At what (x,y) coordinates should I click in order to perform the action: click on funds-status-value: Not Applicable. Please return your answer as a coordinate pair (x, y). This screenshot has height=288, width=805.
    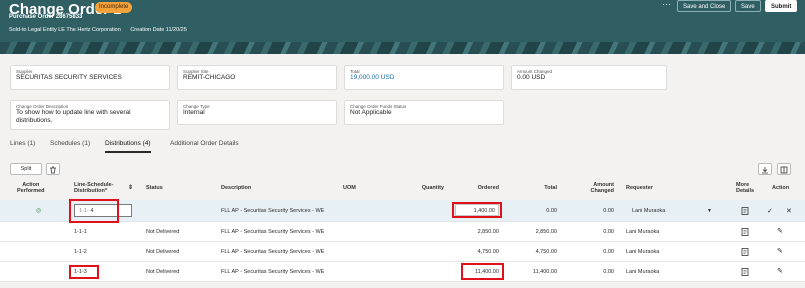
    Looking at the image, I should click on (371, 112).